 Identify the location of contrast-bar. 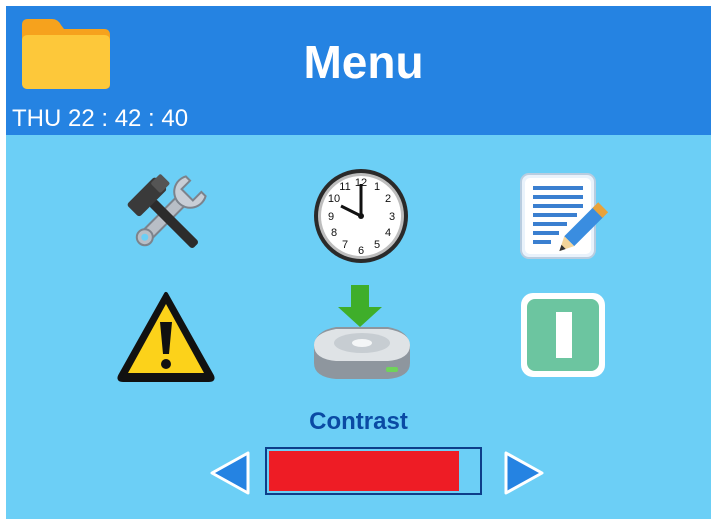
(373, 471).